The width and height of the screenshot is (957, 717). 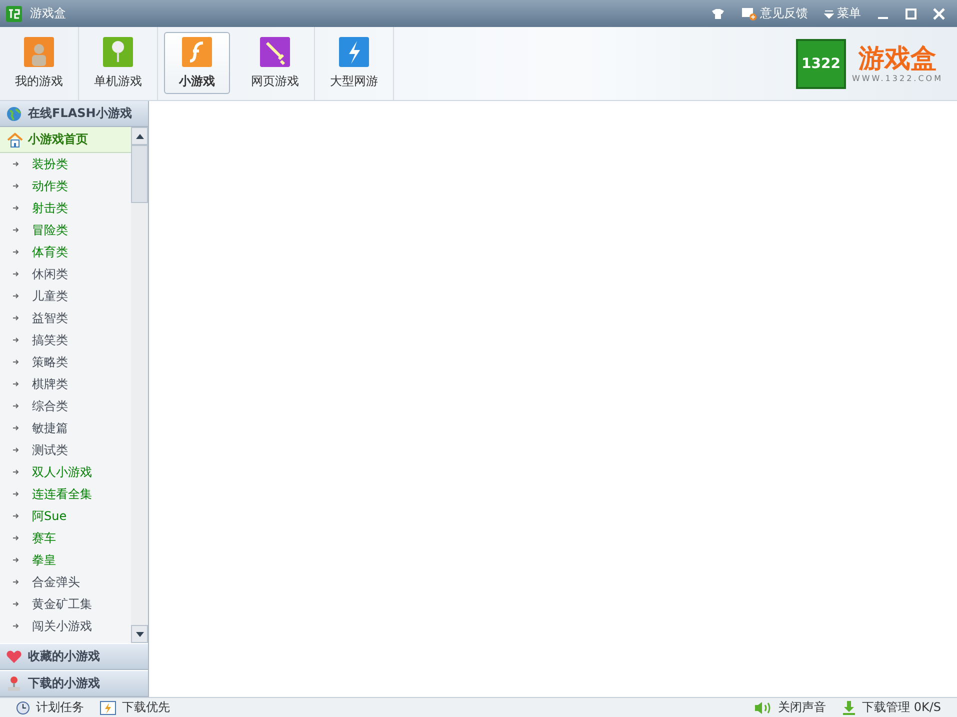 What do you see at coordinates (763, 707) in the screenshot?
I see `speaker-icon` at bounding box center [763, 707].